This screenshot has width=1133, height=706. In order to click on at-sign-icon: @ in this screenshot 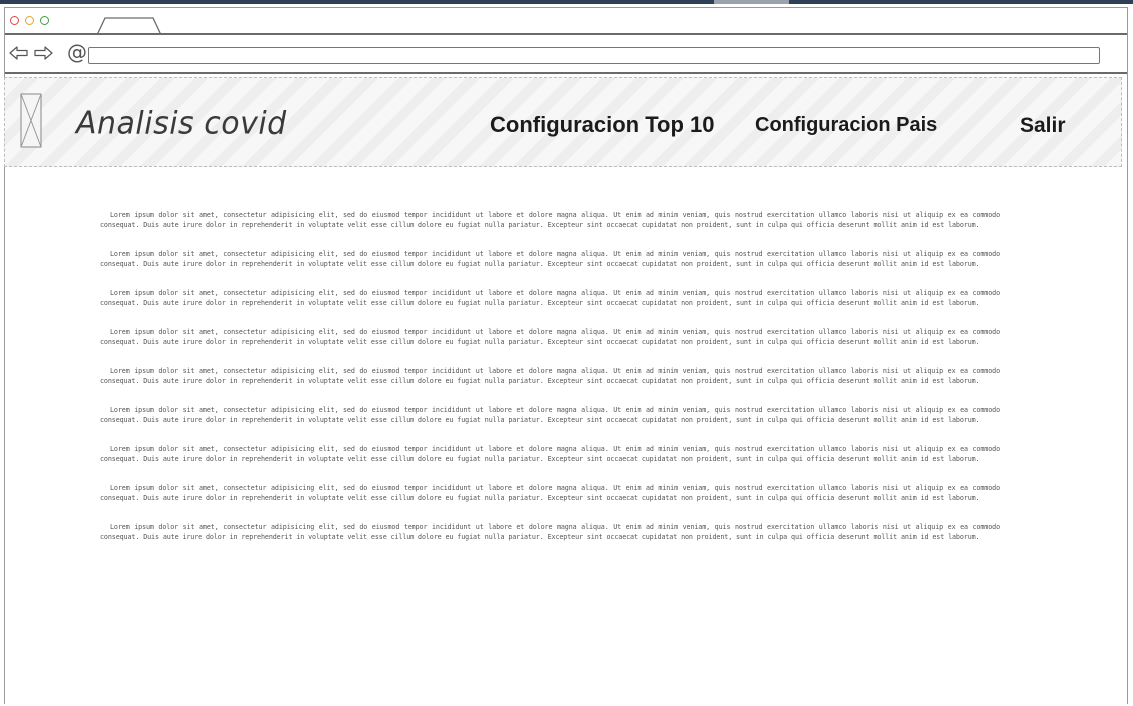, I will do `click(77, 52)`.